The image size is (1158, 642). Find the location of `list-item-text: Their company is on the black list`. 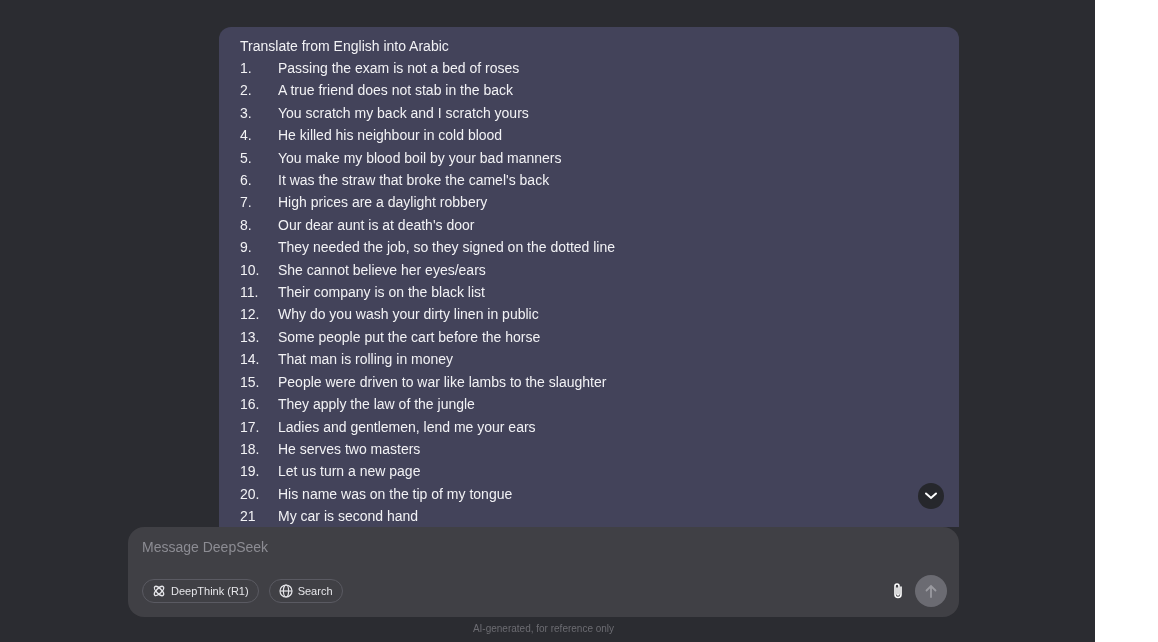

list-item-text: Their company is on the black list is located at coordinates (381, 293).